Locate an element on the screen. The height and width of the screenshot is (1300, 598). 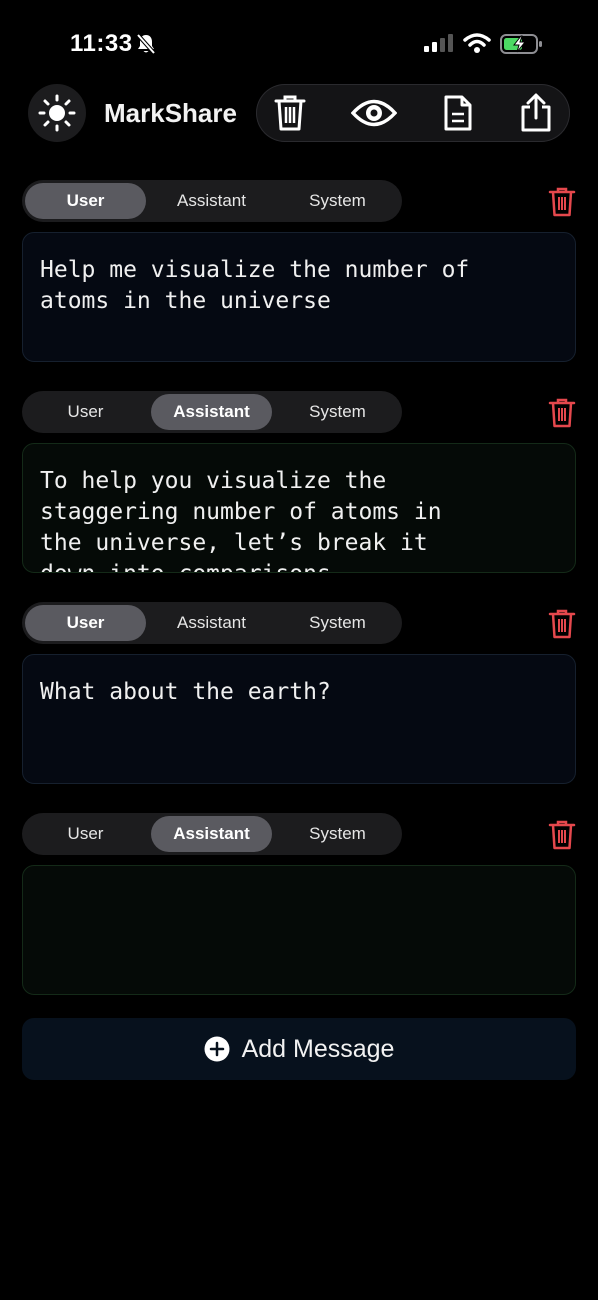
message-text-box: What about the earth? is located at coordinates (299, 719).